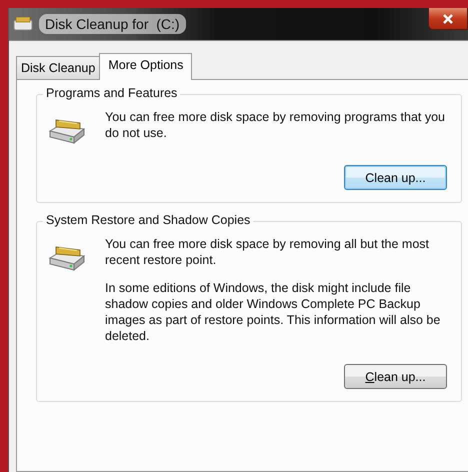 This screenshot has width=468, height=472. Describe the element at coordinates (273, 312) in the screenshot. I see `description-text: In some editions of Windows, the disk might include file shadow copies and older Windows Complete PC Backup images as part of restore points. This information will also be deleted.` at that location.